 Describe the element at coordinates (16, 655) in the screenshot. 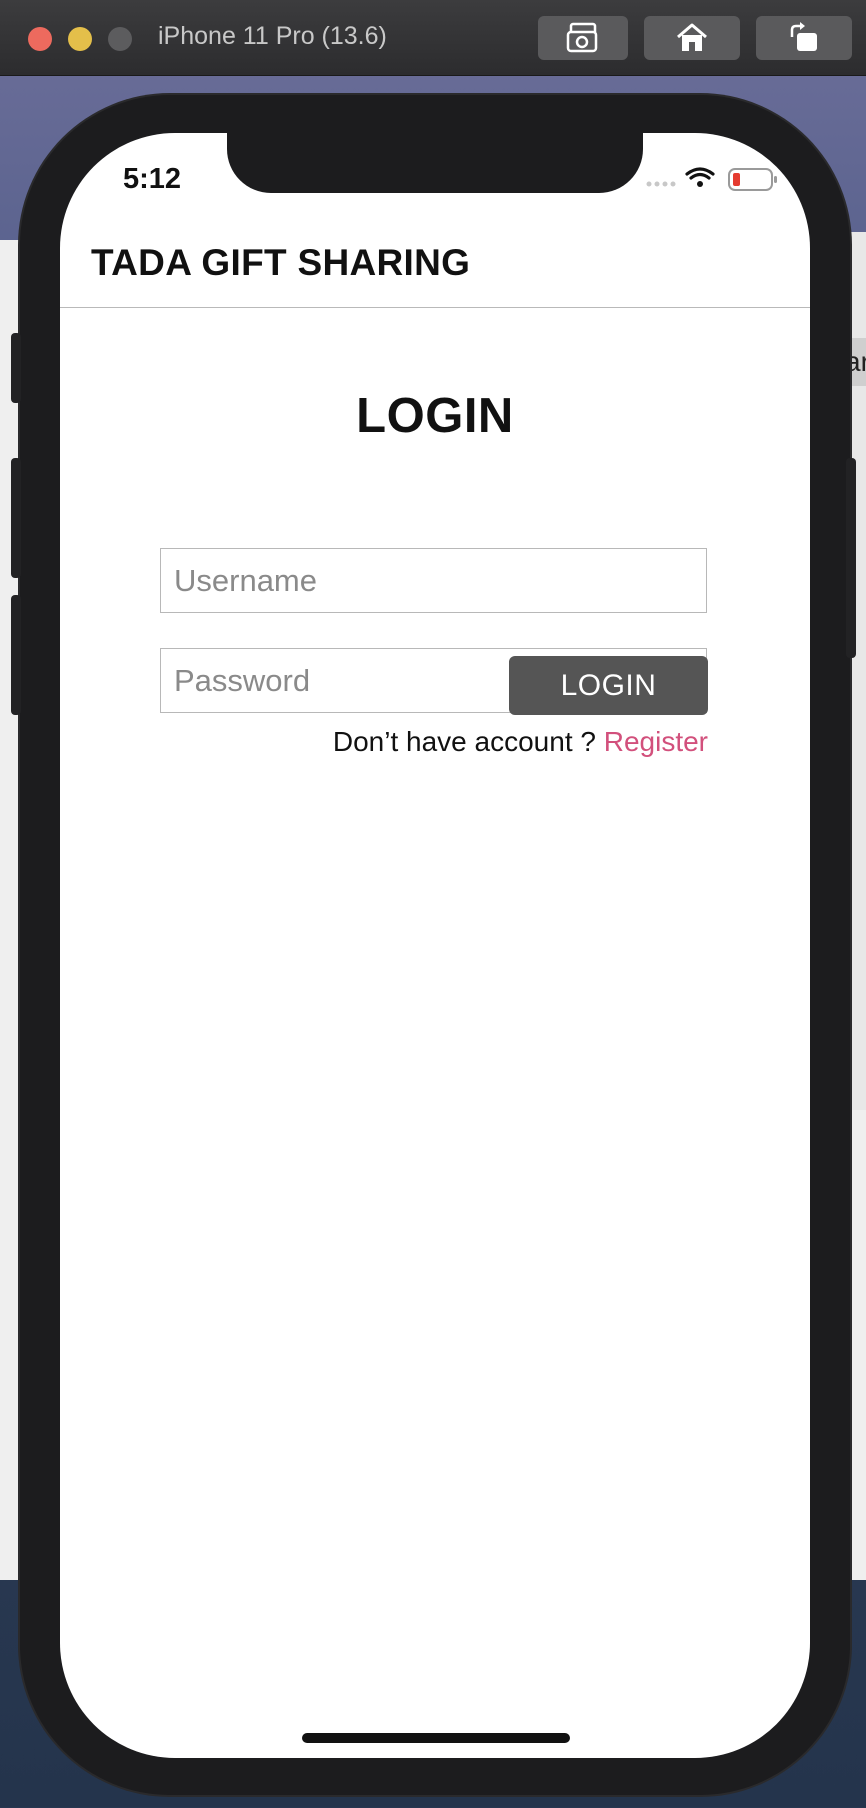

I see `volume-down-button` at that location.